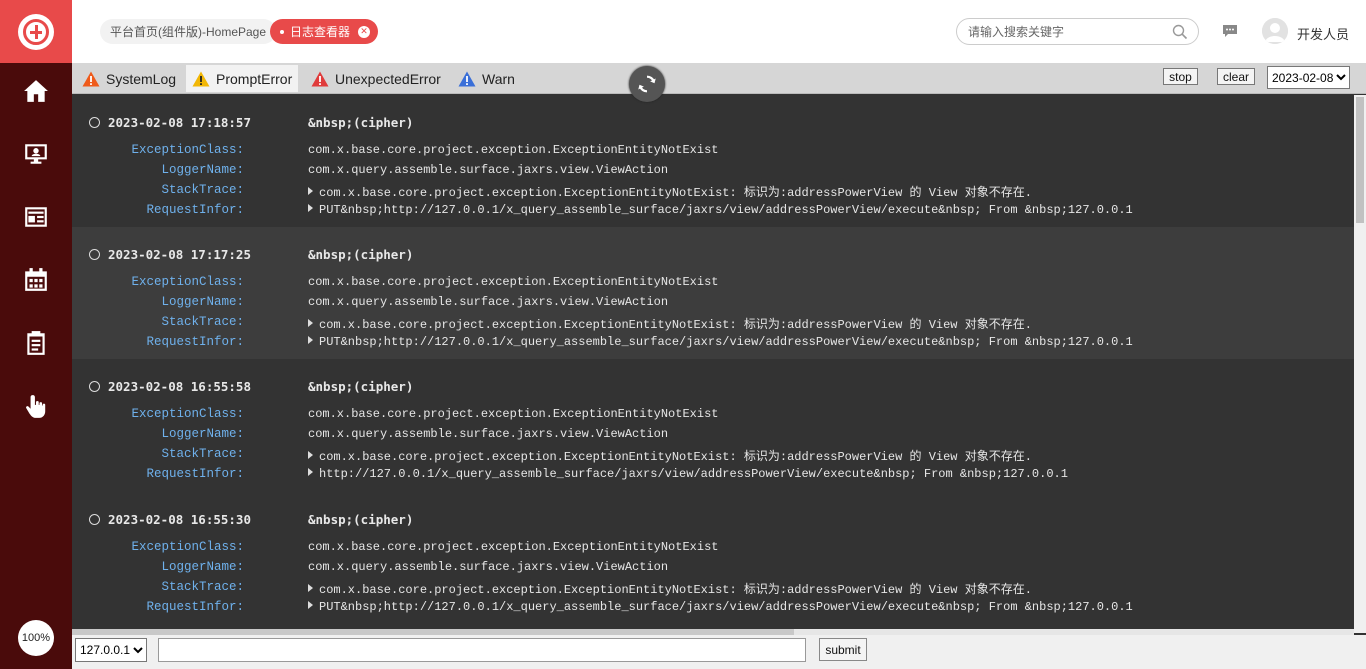 This screenshot has height=669, width=1366. Describe the element at coordinates (467, 78) in the screenshot. I see `warning-blue-icon` at that location.